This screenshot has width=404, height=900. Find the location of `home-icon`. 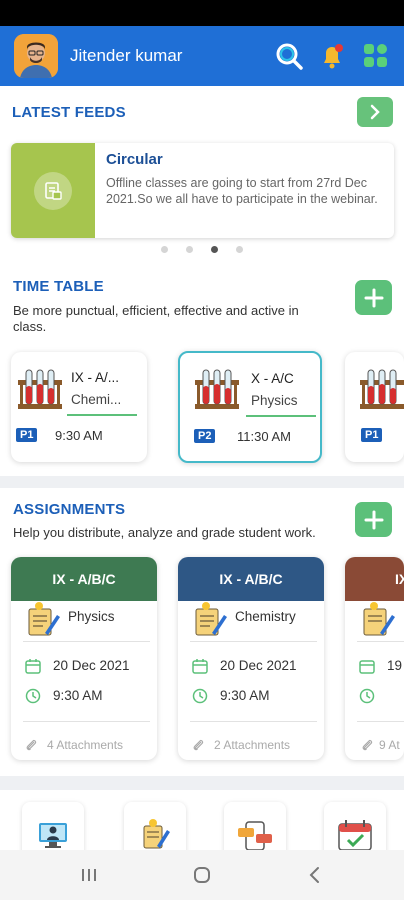

home-icon is located at coordinates (202, 875).